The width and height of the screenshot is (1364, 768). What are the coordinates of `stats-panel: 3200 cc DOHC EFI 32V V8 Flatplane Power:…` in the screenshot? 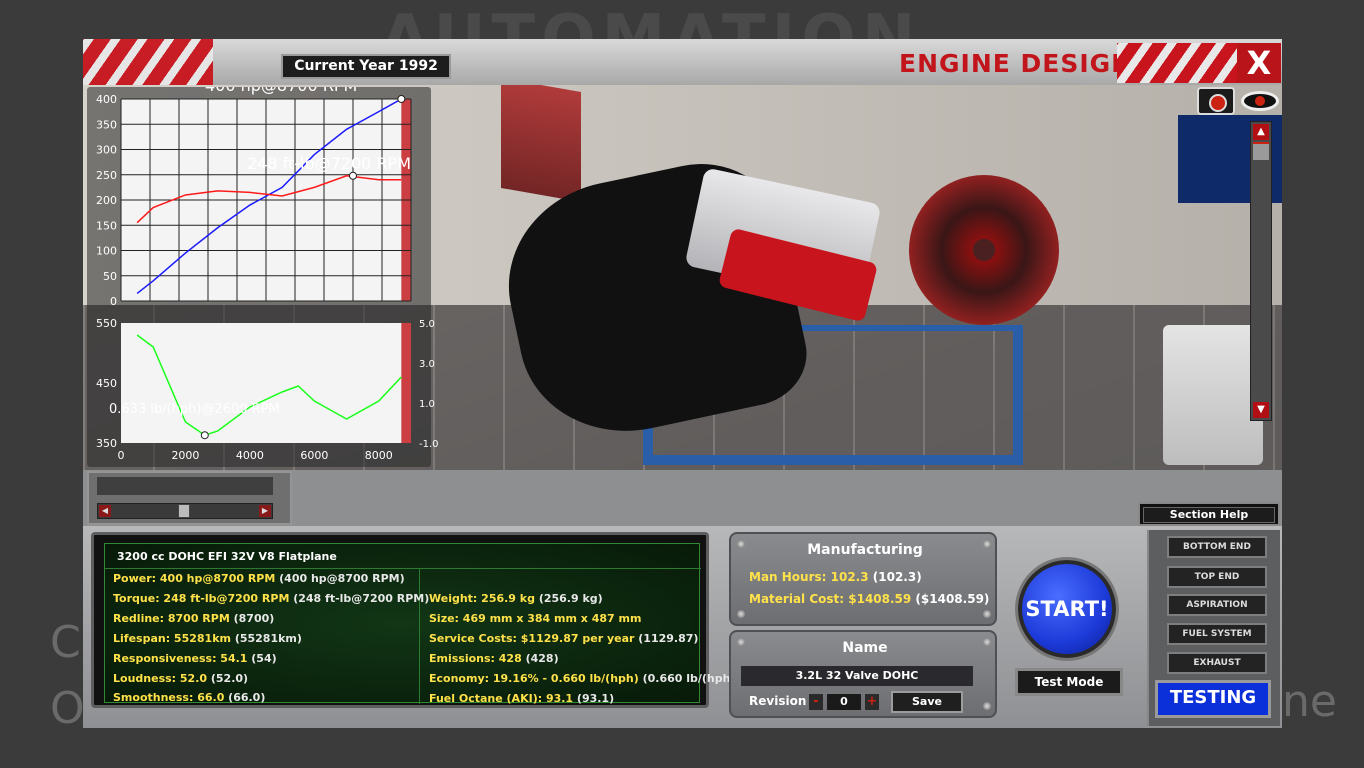 It's located at (416, 620).